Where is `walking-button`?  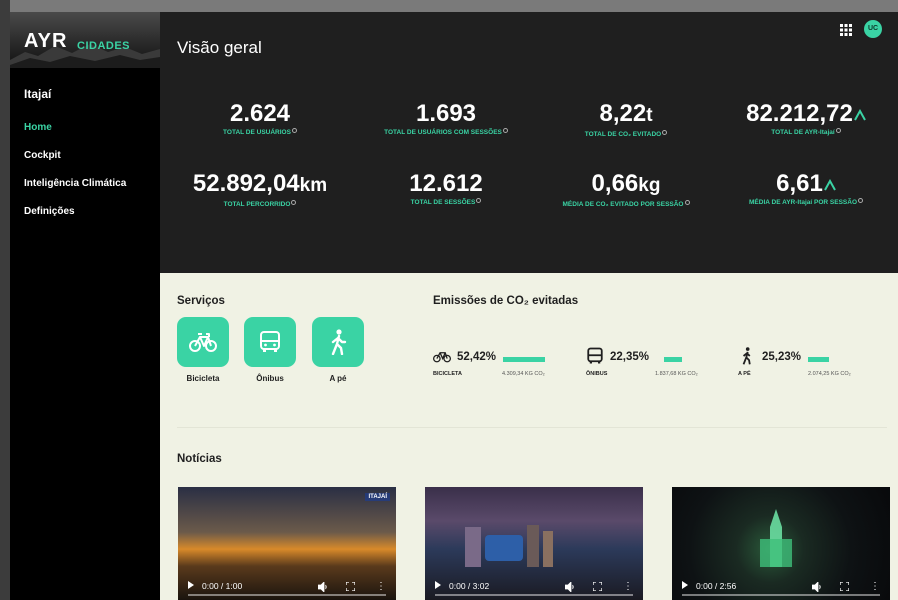
walking-button is located at coordinates (338, 342).